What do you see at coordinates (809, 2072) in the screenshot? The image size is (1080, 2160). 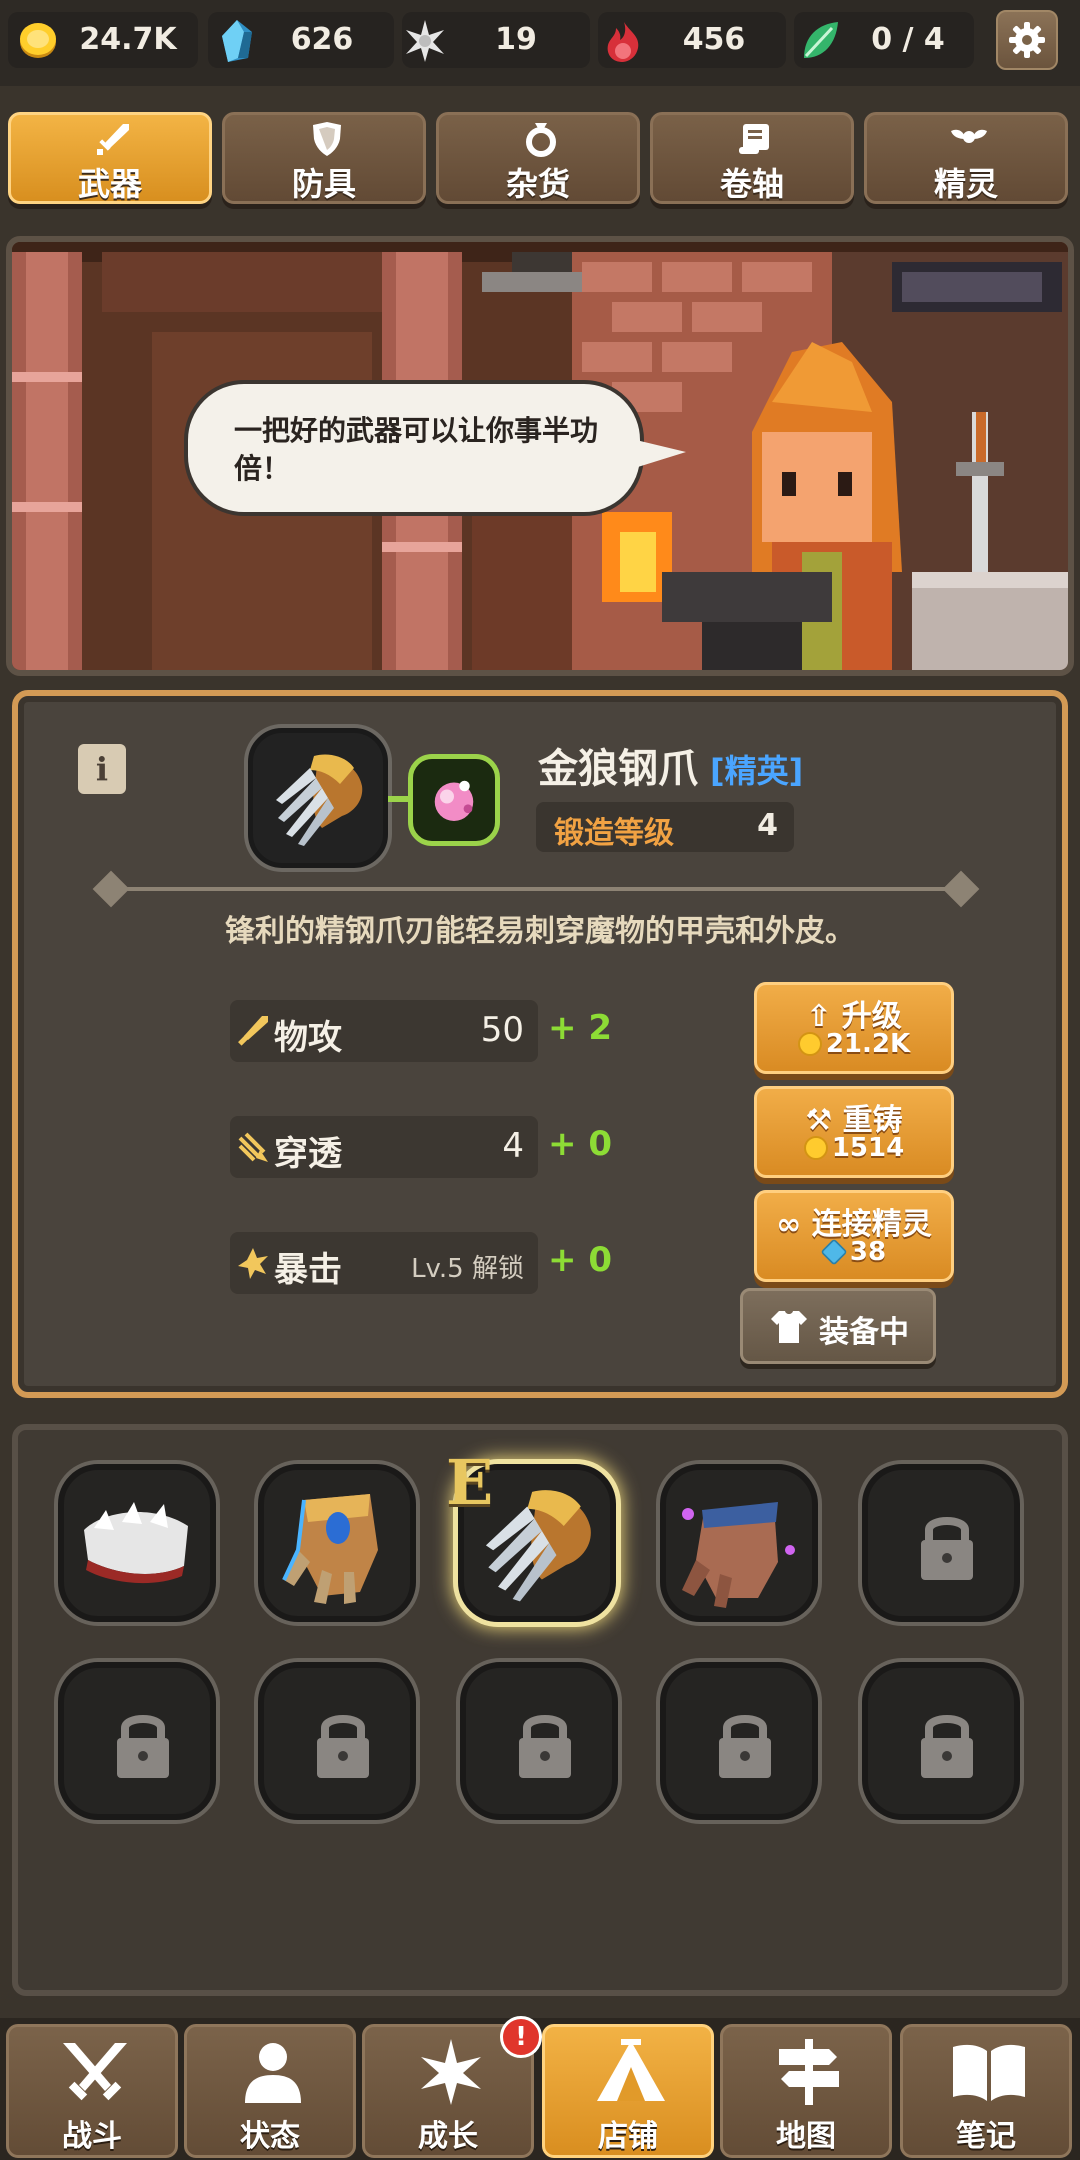 I see `signpost-icon` at bounding box center [809, 2072].